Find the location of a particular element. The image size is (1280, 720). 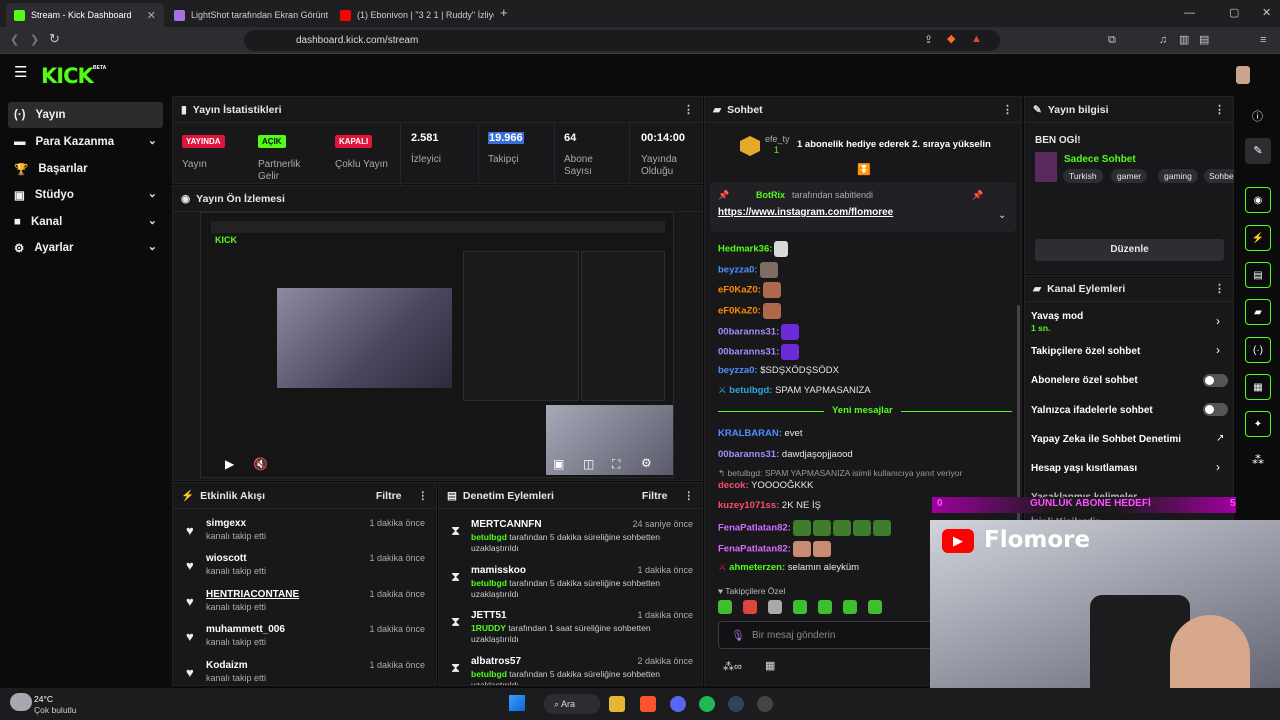

scroll-down-icon: ⏬ is located at coordinates (864, 169).